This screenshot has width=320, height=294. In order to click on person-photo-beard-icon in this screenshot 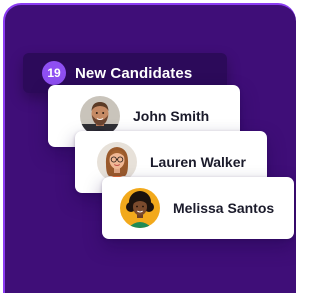, I will do `click(100, 116)`.